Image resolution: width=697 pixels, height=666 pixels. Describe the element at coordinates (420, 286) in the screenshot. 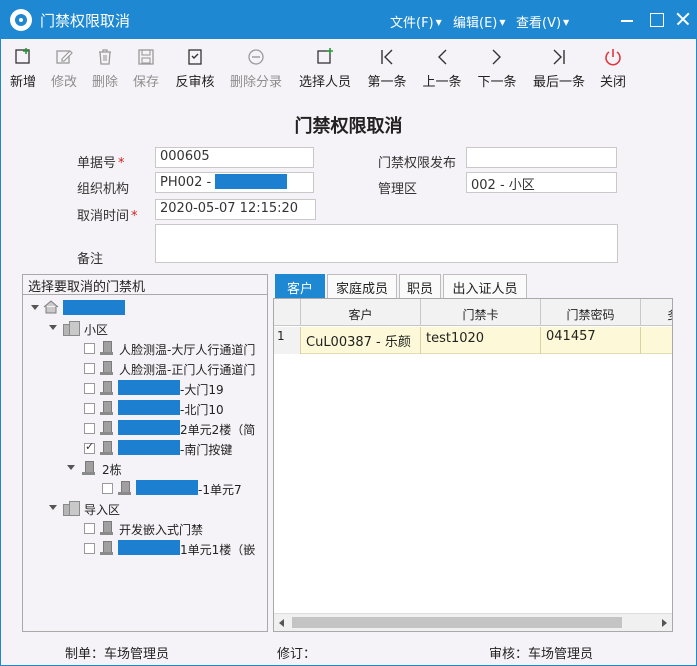

I see `tab-staff: 职员` at that location.